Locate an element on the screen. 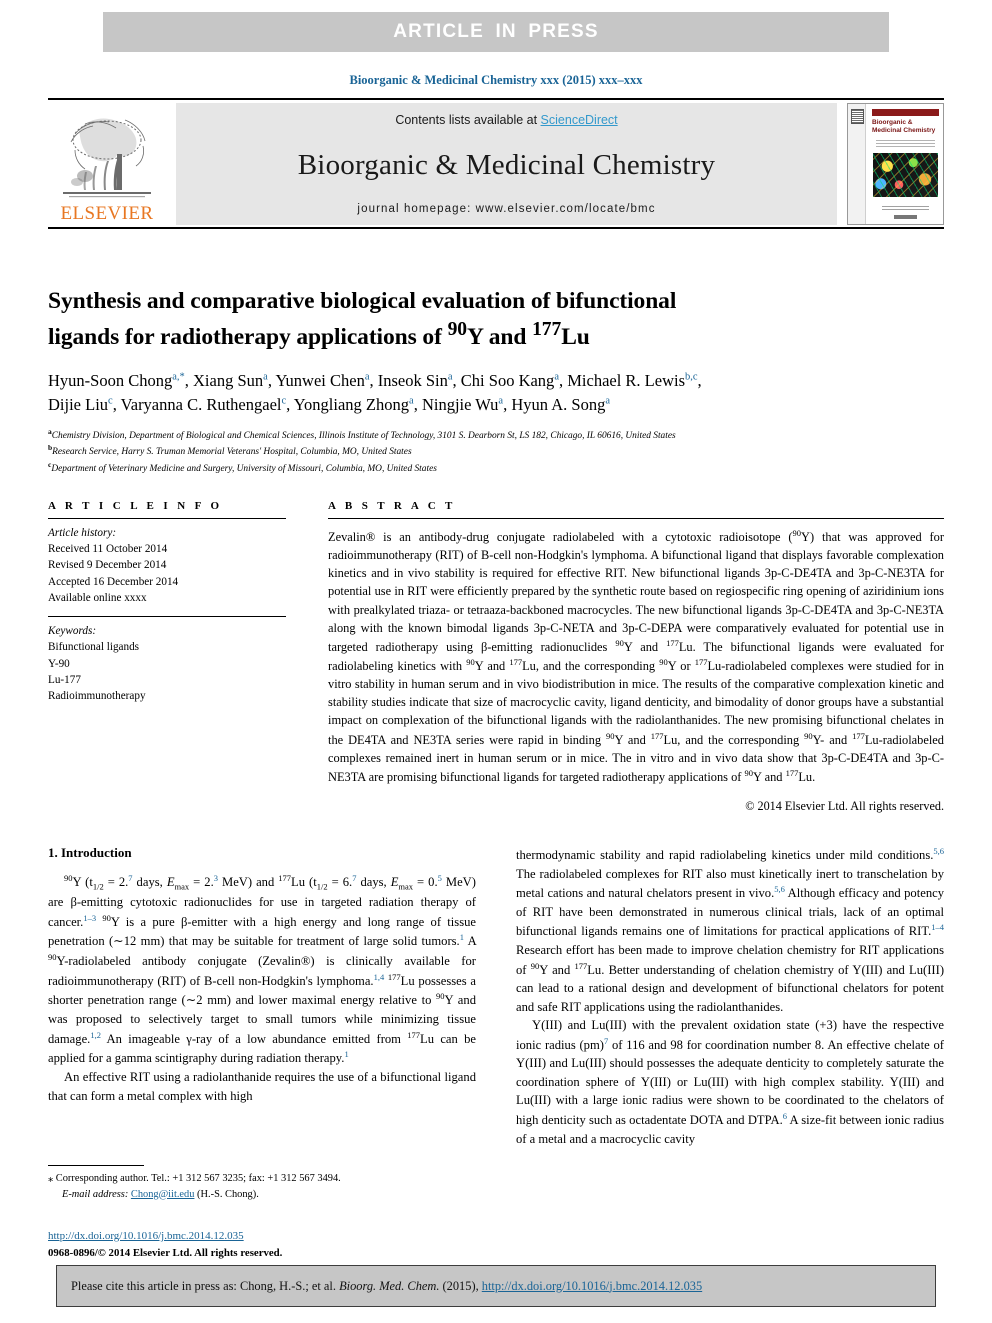 This screenshot has width=992, height=1323. author-name: Hyun A. Song is located at coordinates (558, 404).